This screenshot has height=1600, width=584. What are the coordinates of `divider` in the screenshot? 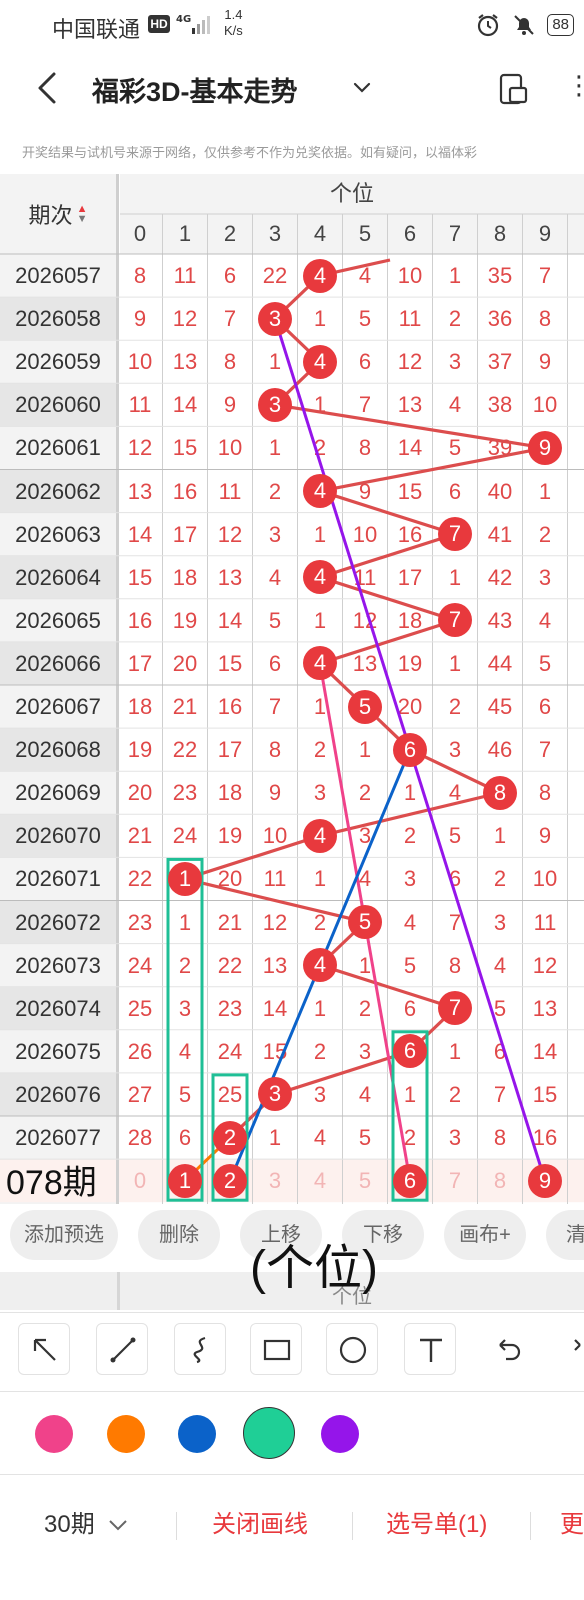 It's located at (352, 1526).